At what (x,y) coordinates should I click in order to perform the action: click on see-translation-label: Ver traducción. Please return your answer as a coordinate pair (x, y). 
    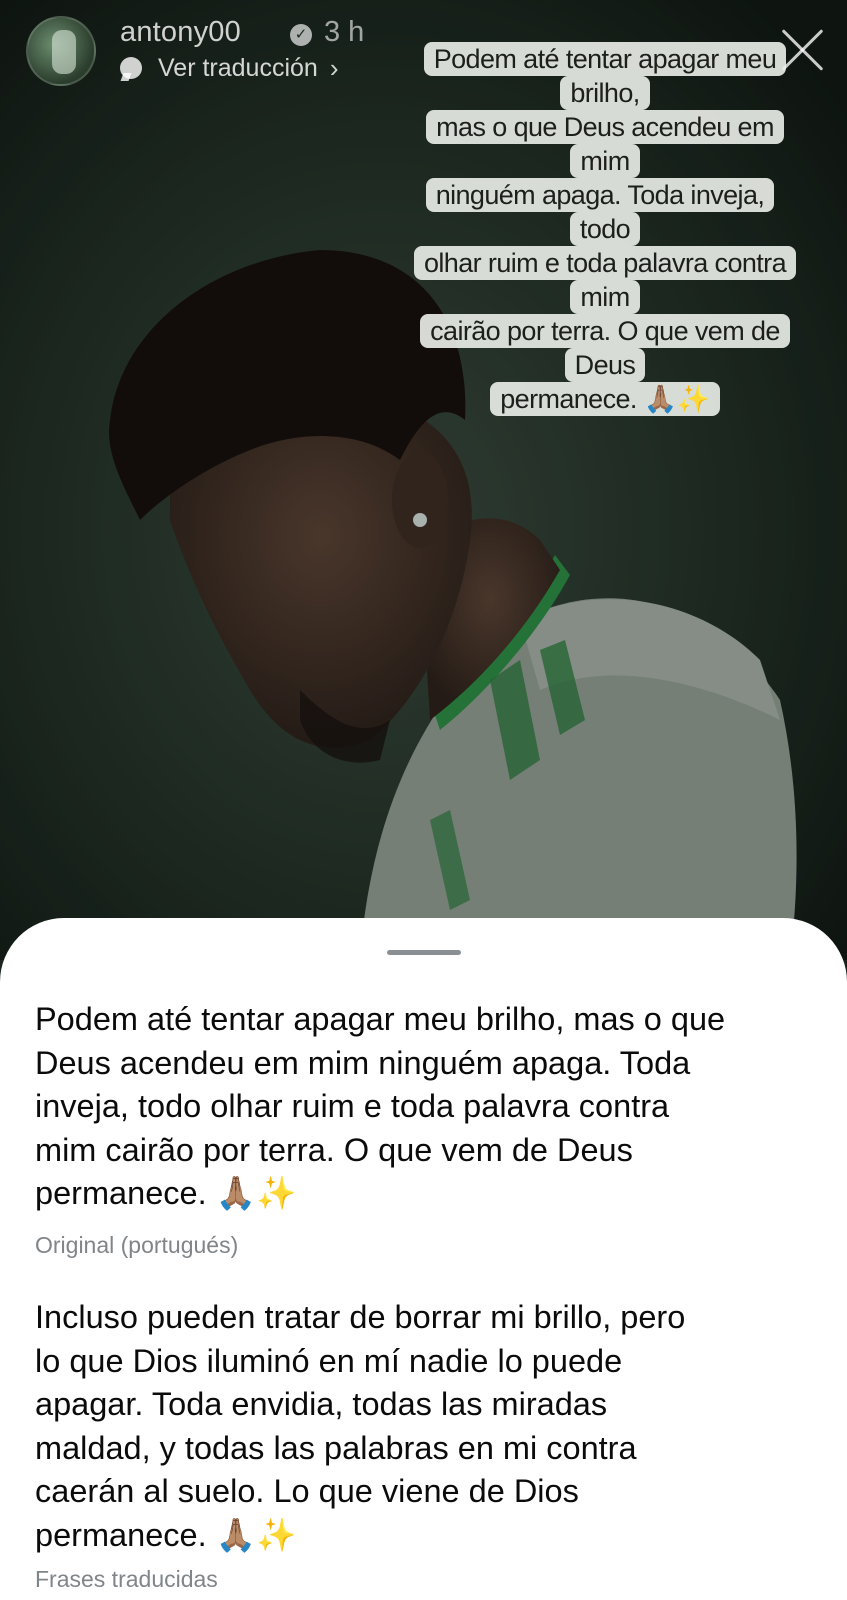
    Looking at the image, I should click on (238, 67).